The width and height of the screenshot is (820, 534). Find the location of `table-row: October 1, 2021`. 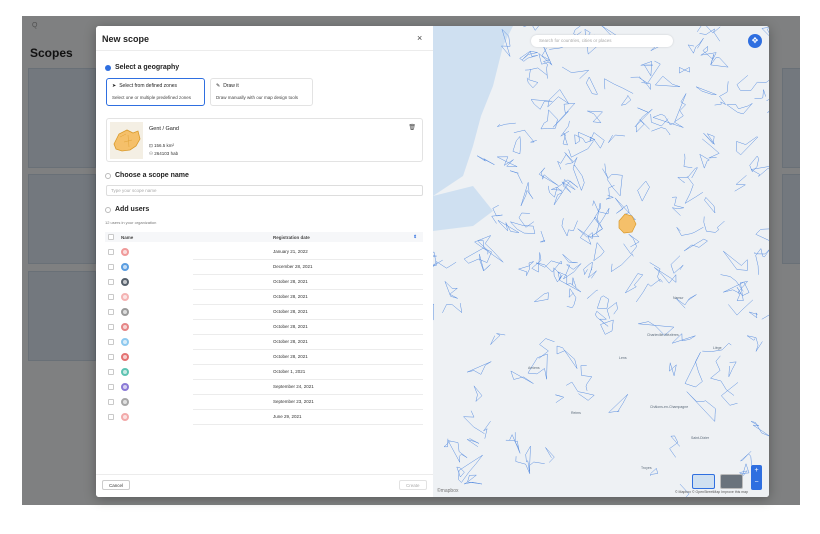

table-row: October 1, 2021 is located at coordinates (264, 372).